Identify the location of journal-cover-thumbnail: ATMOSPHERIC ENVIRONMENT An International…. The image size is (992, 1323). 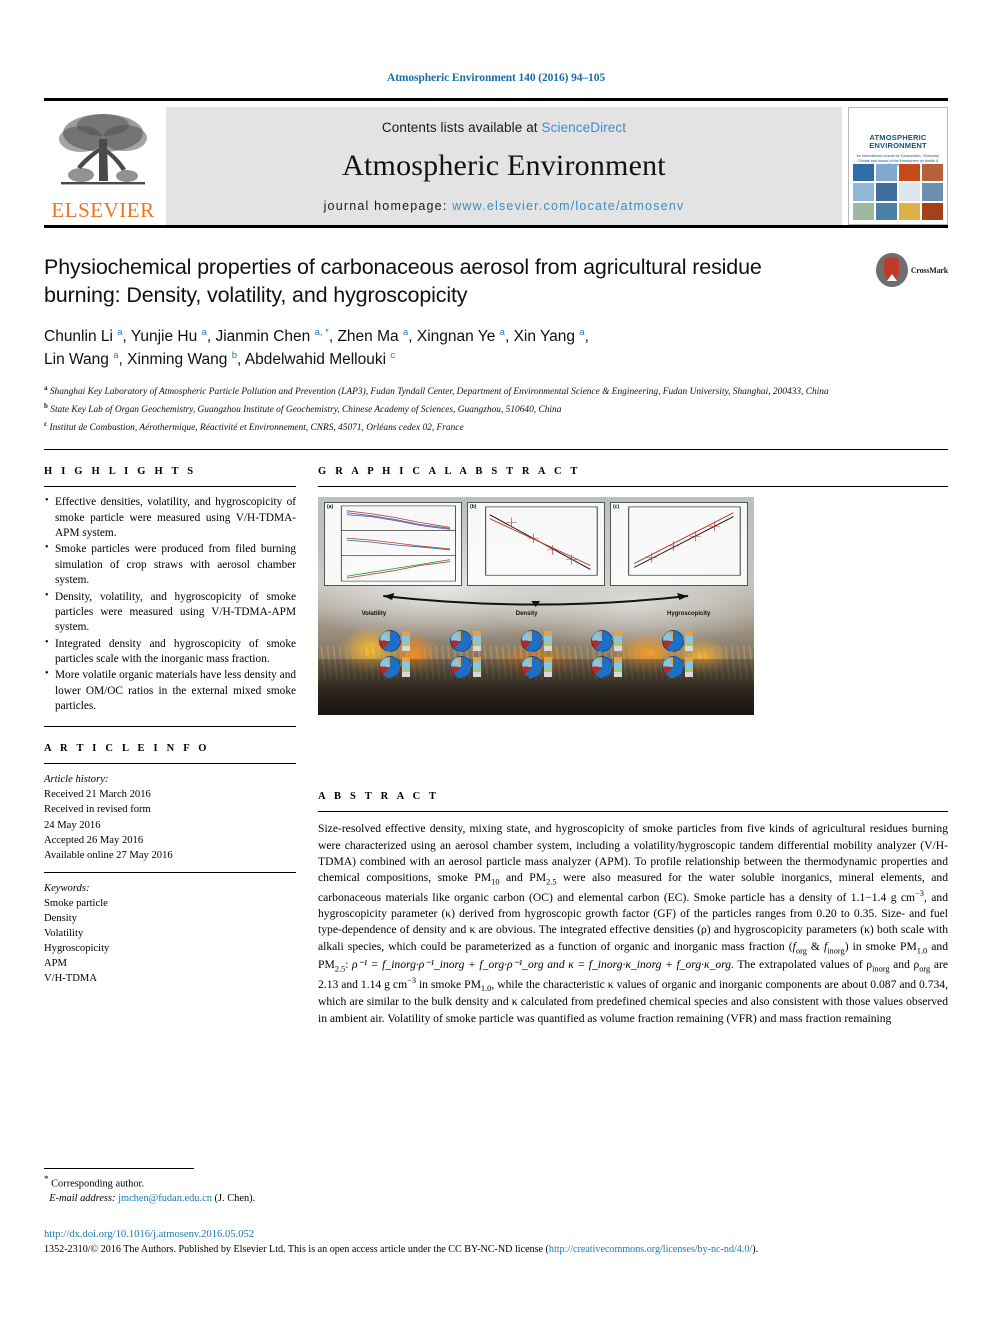
(898, 166).